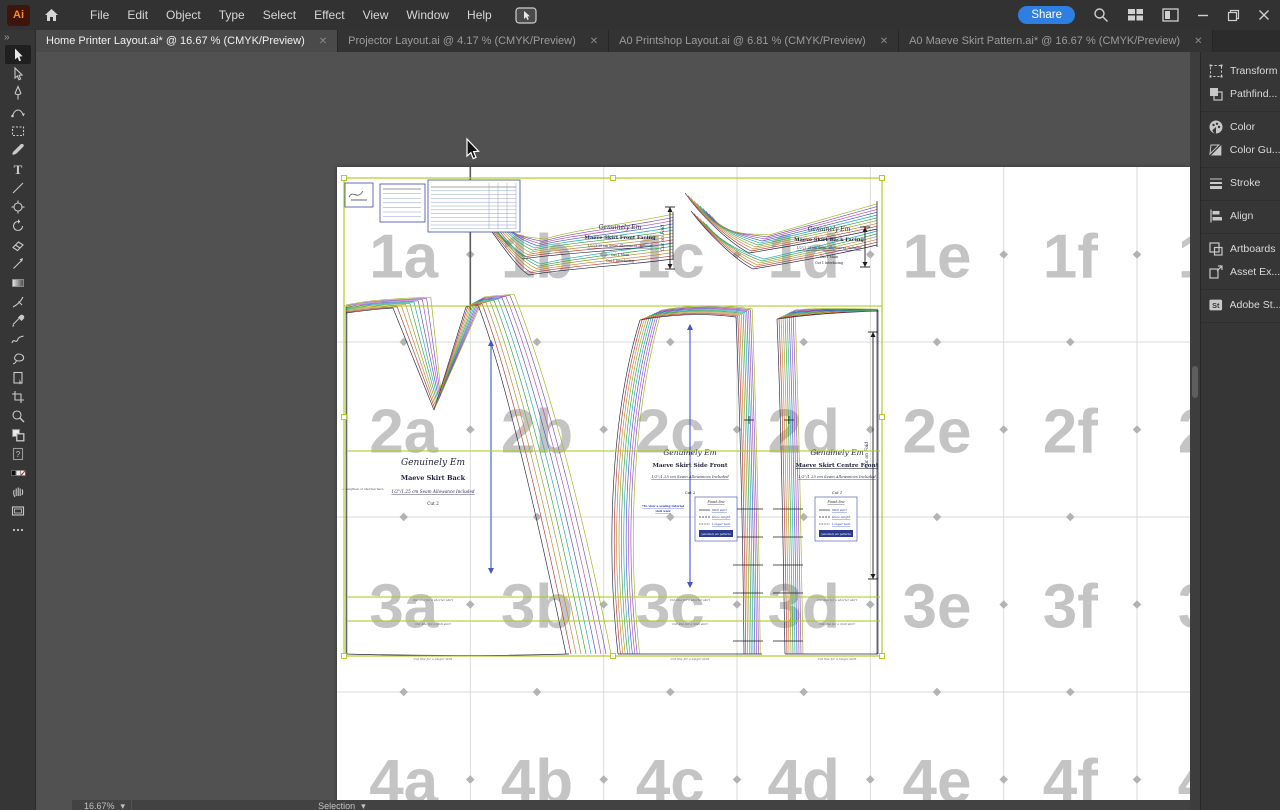 The height and width of the screenshot is (810, 1280). I want to click on panel-stroke: Stroke, so click(1240, 182).